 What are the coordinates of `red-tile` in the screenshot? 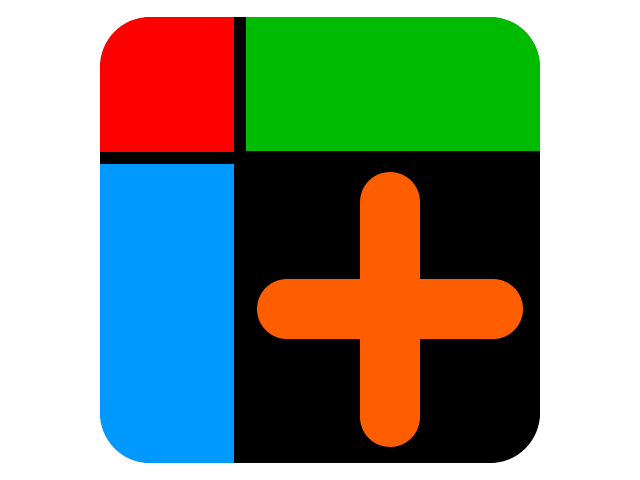 It's located at (167, 84).